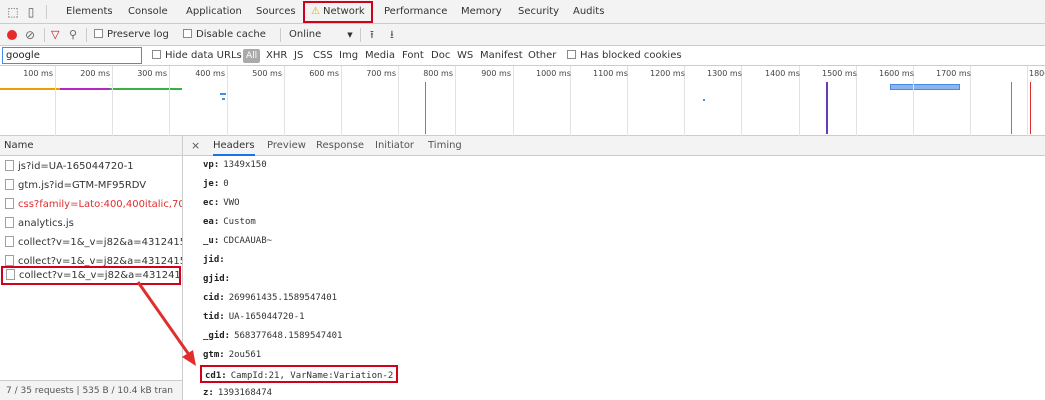 The height and width of the screenshot is (400, 1045). I want to click on request-name: js?id=UA-165044720-1, so click(76, 166).